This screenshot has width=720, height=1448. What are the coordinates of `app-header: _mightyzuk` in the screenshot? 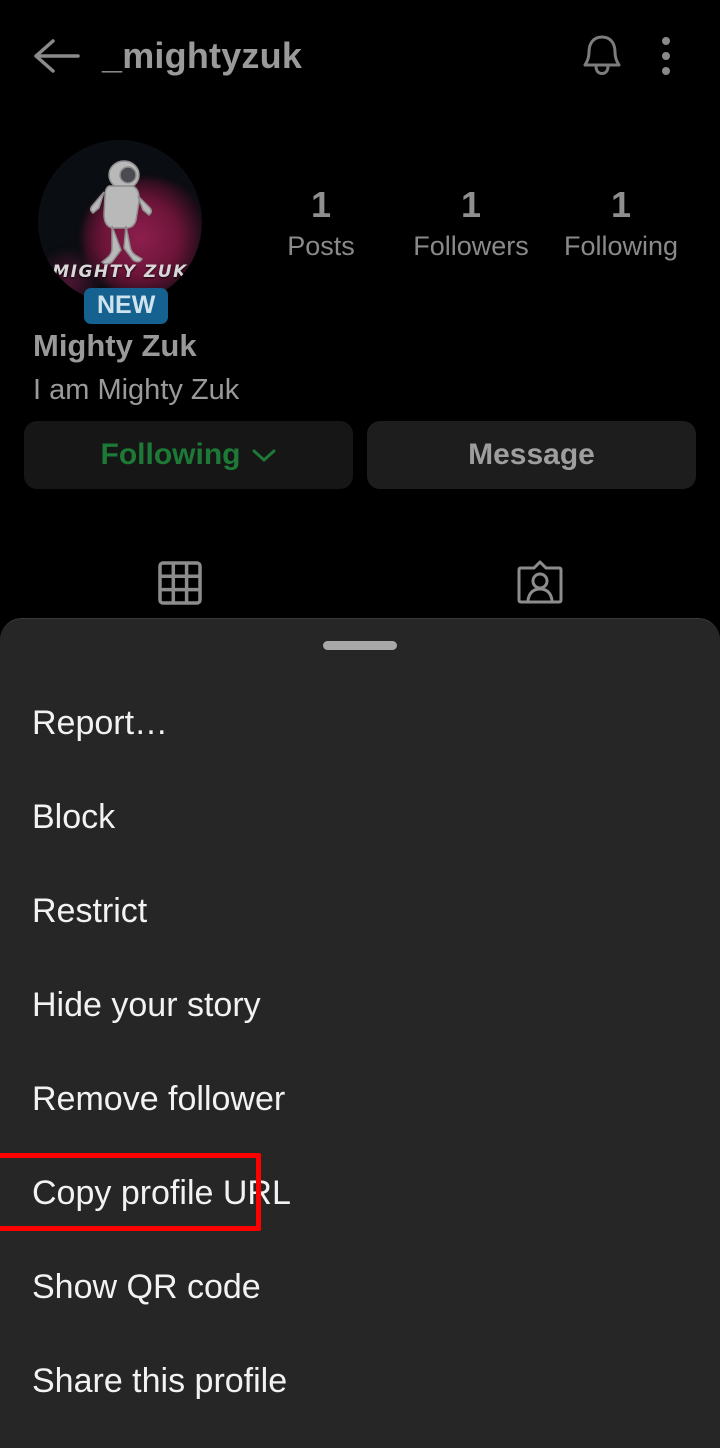 It's located at (360, 56).